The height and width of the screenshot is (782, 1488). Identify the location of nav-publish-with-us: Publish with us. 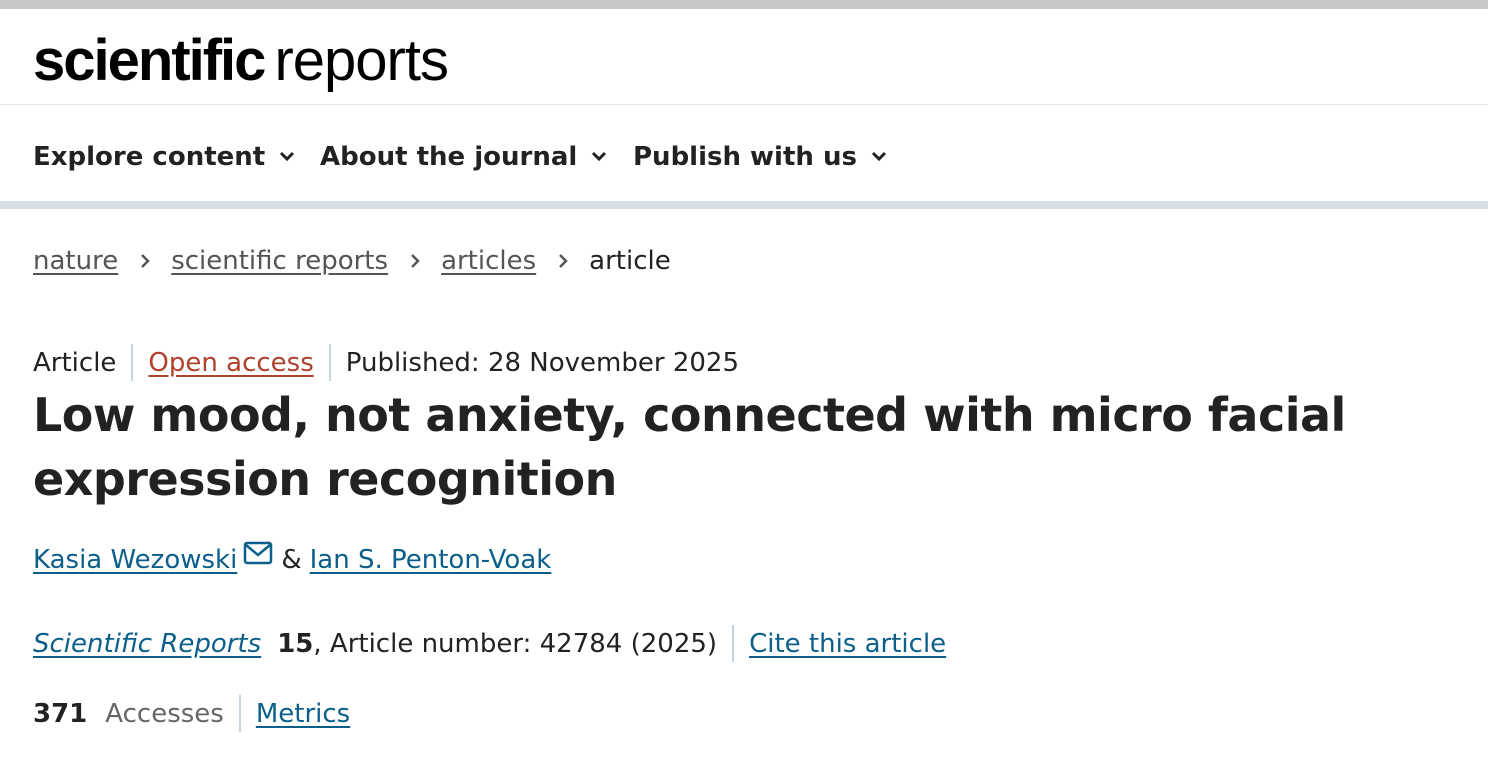
(761, 157).